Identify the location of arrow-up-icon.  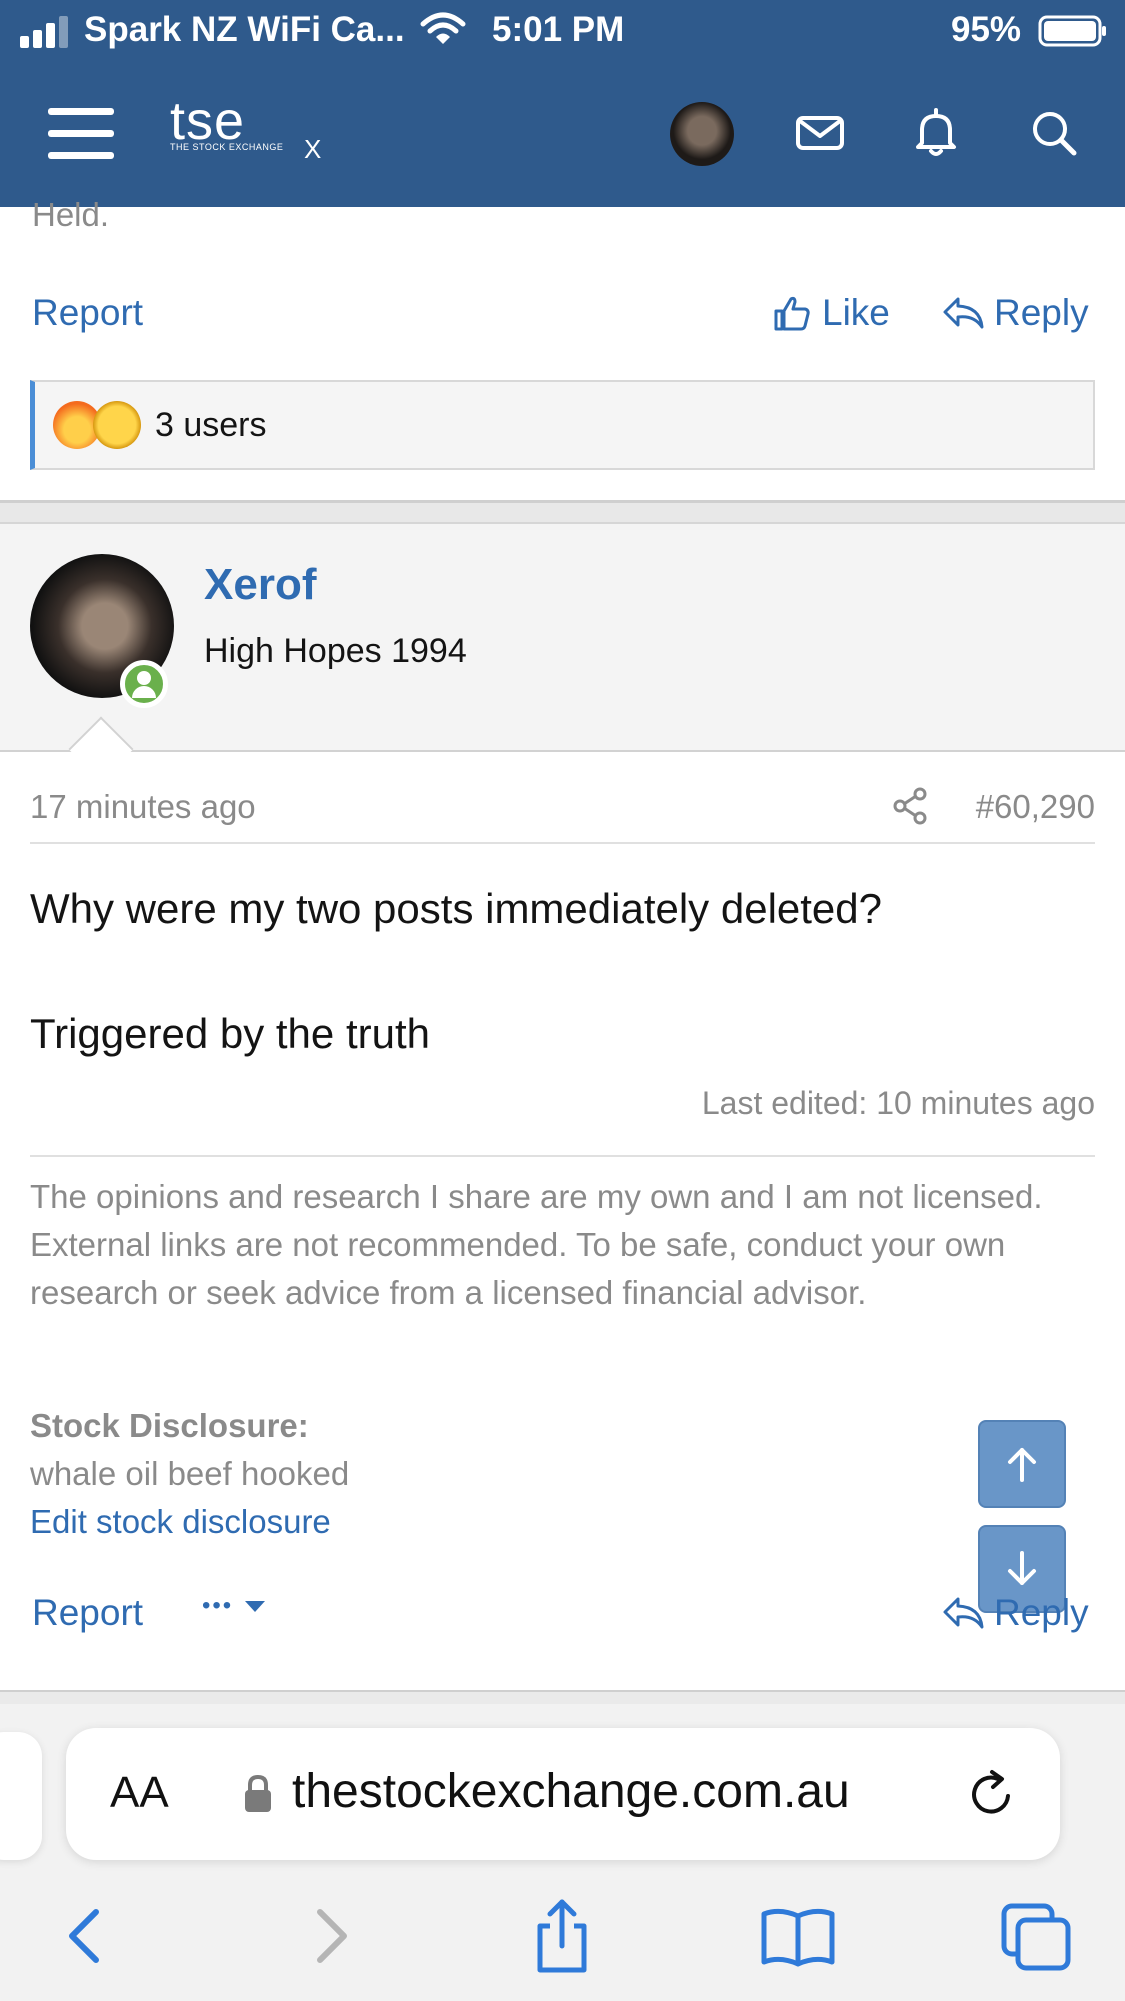
(1022, 1465).